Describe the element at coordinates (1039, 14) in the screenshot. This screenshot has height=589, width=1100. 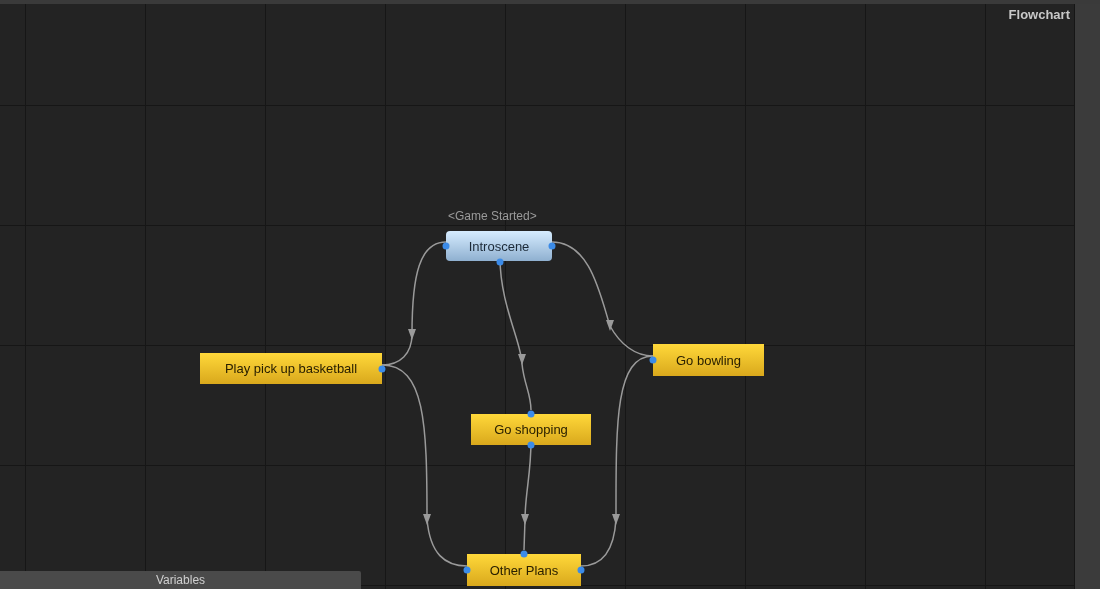
I see `panel-title: Flowchart` at that location.